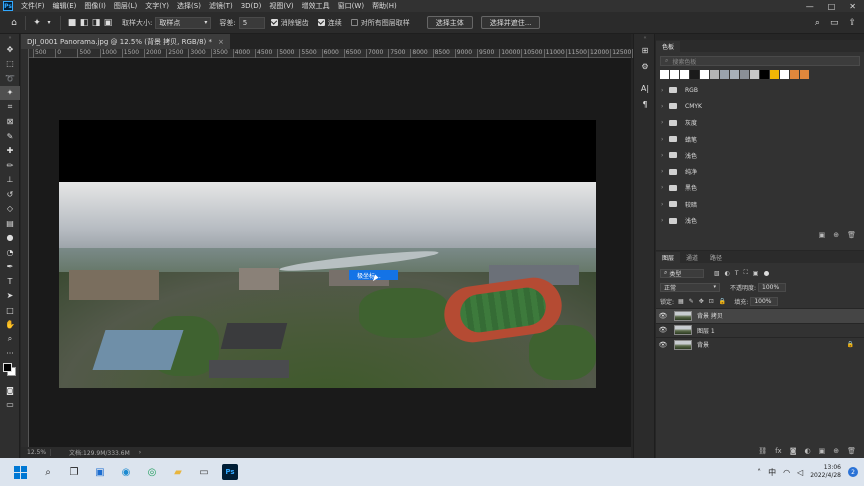  Describe the element at coordinates (126, 472) in the screenshot. I see `edge-icon: ◉` at that location.